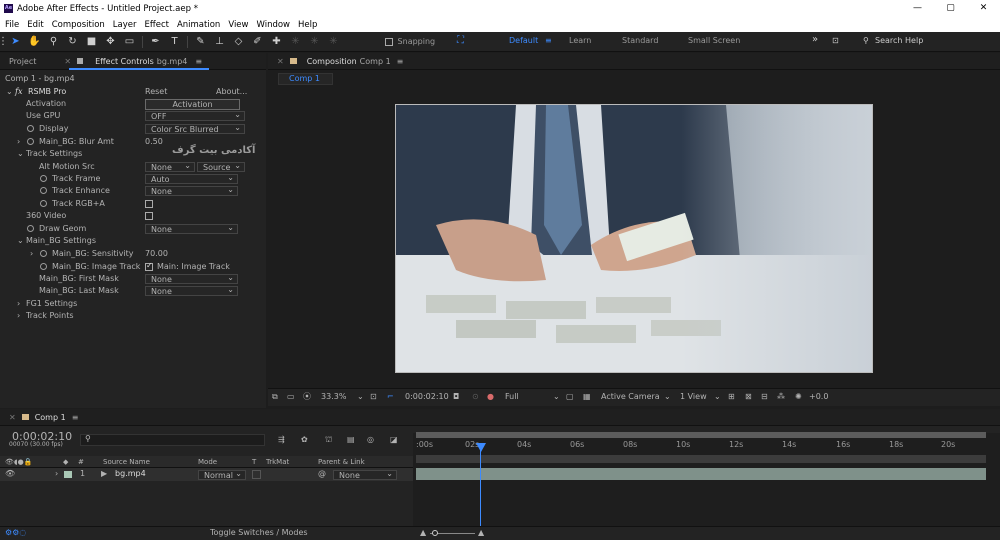  Describe the element at coordinates (256, 474) in the screenshot. I see `preserve-transparency-toggle` at that location.